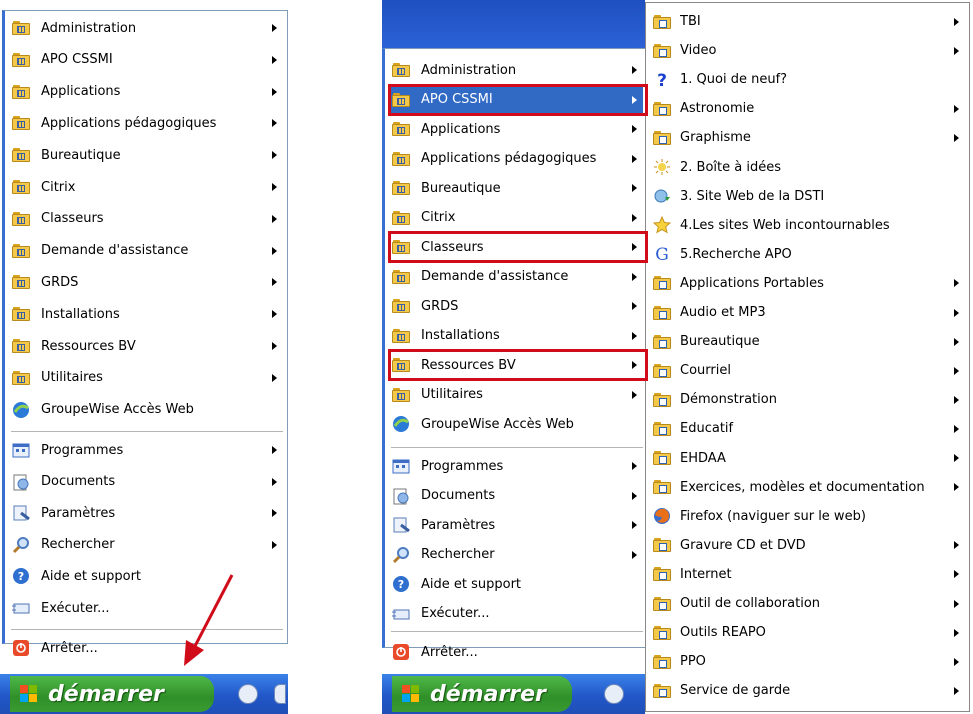  Describe the element at coordinates (808, 428) in the screenshot. I see `menu-item-educatif: Educatif` at that location.